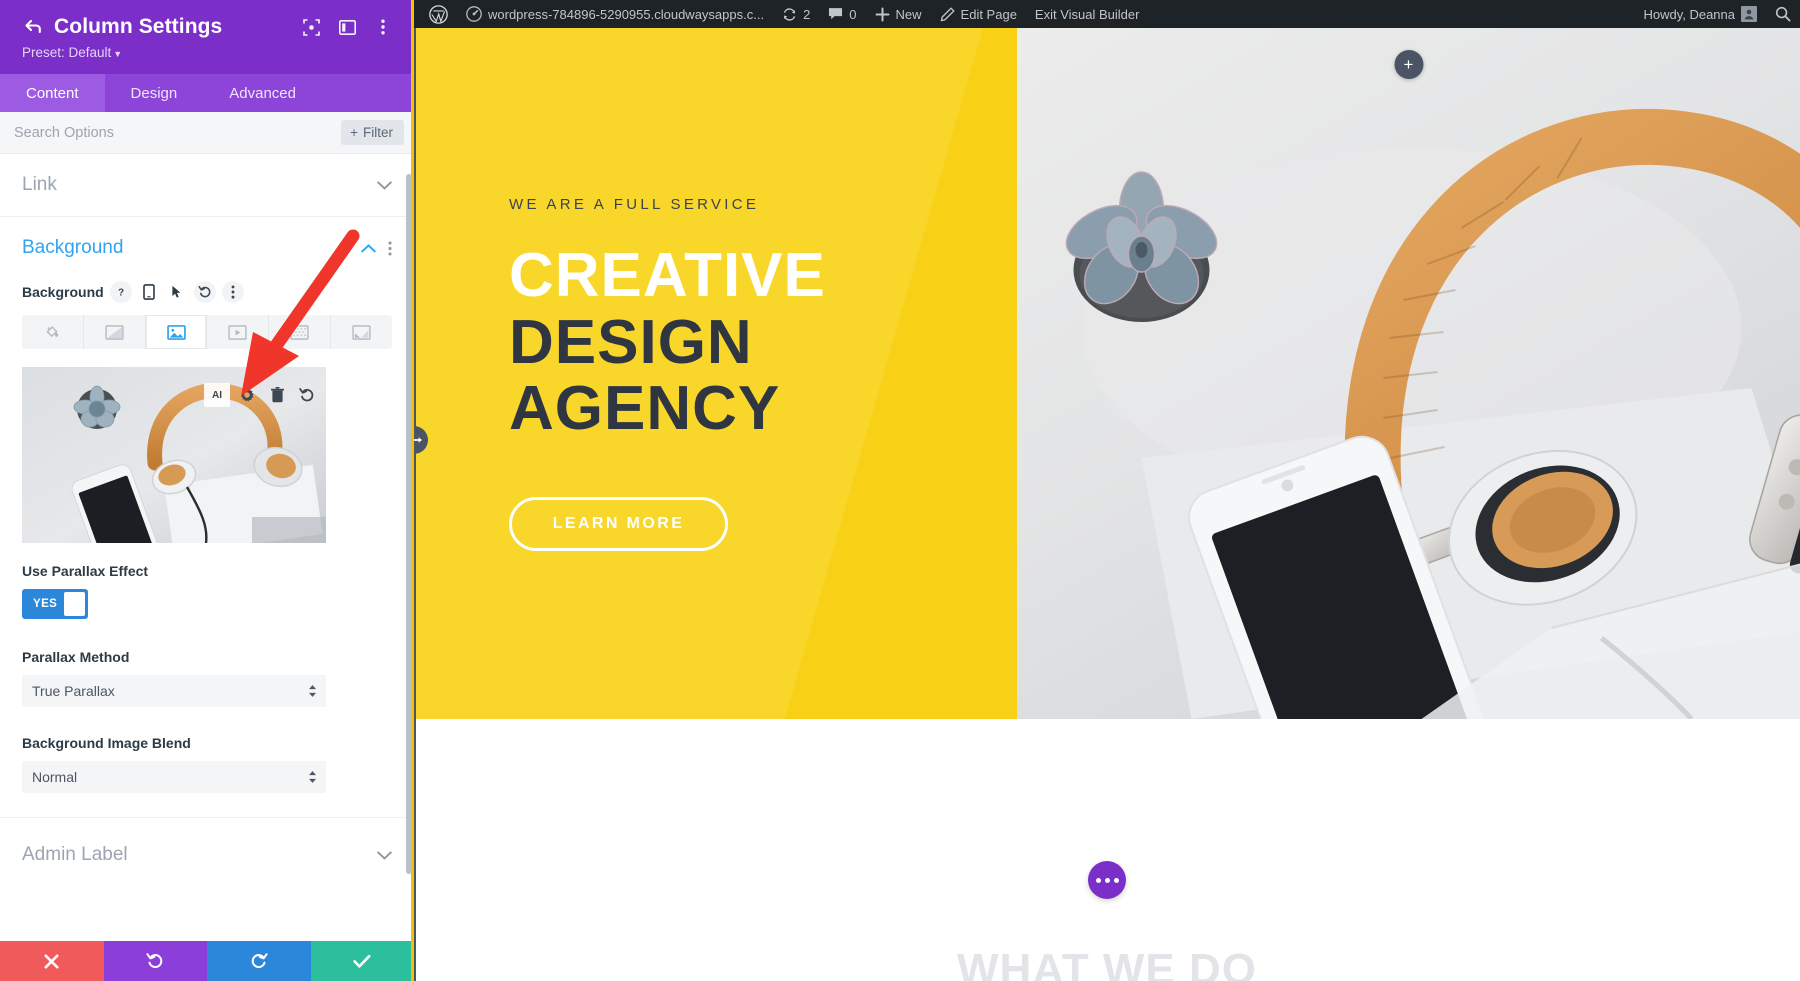 This screenshot has height=981, width=1800. What do you see at coordinates (55, 777) in the screenshot?
I see `image-blend-value: Normal` at bounding box center [55, 777].